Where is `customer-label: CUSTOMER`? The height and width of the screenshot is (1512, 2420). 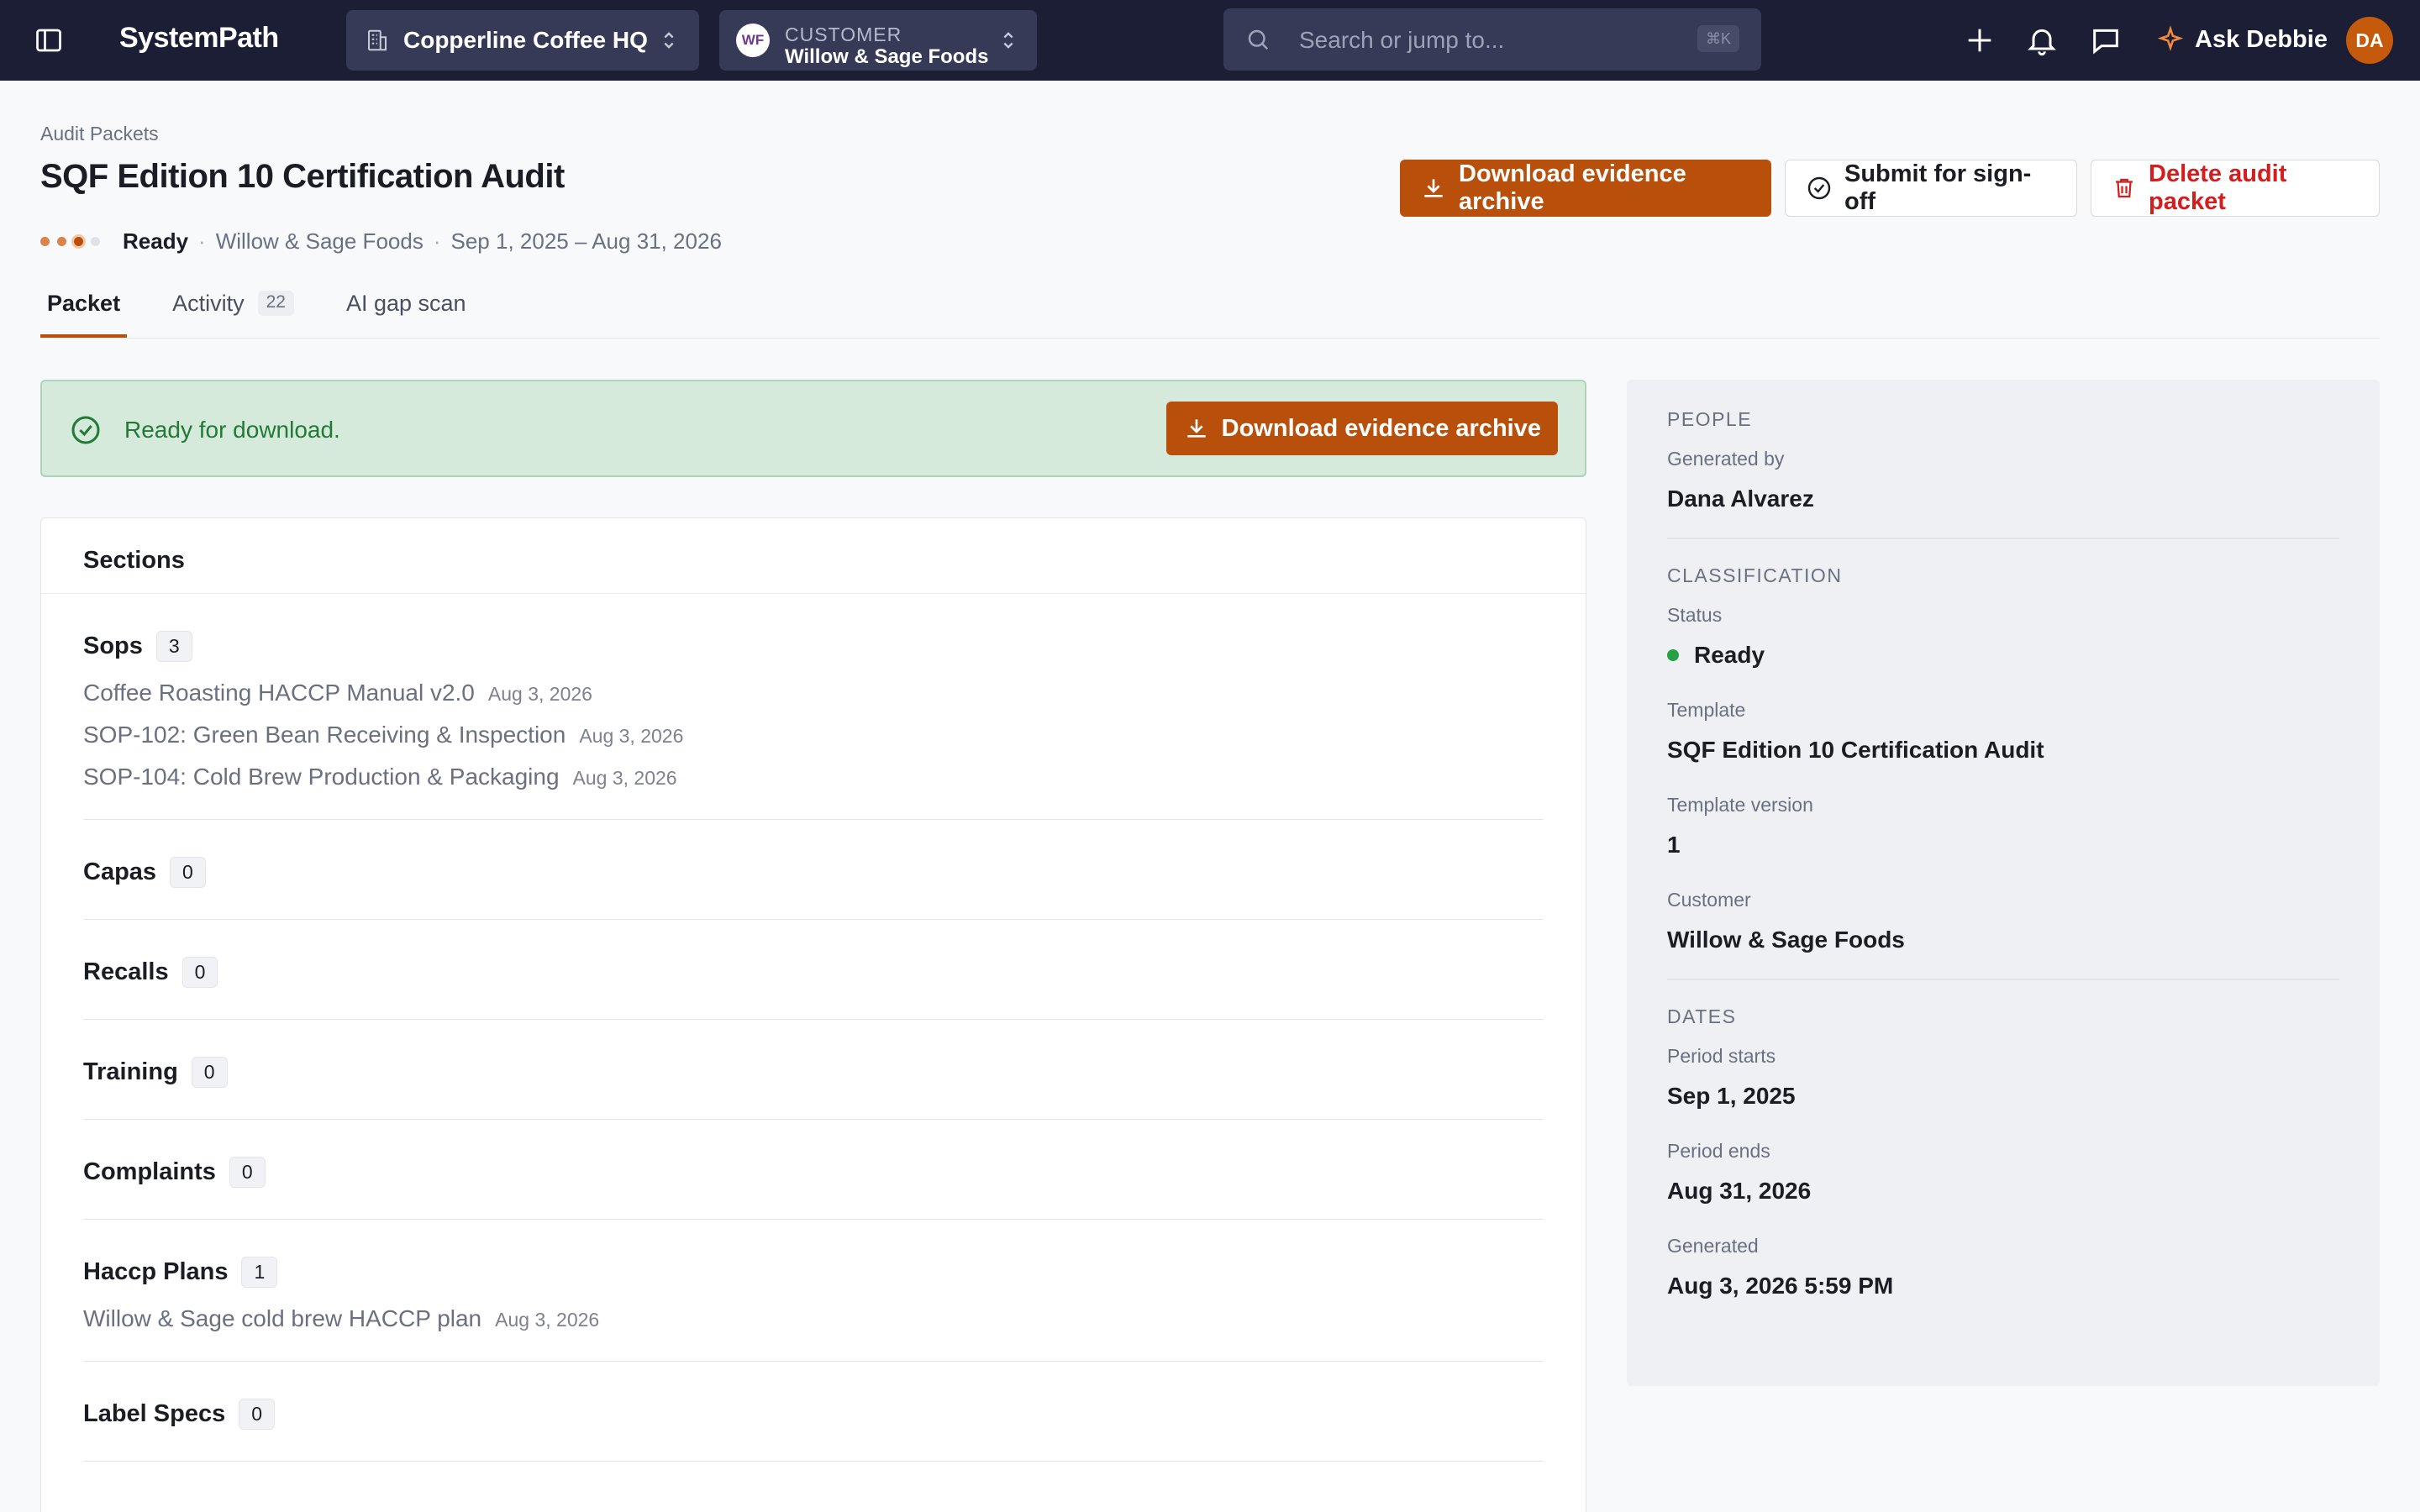
customer-label: CUSTOMER is located at coordinates (843, 34).